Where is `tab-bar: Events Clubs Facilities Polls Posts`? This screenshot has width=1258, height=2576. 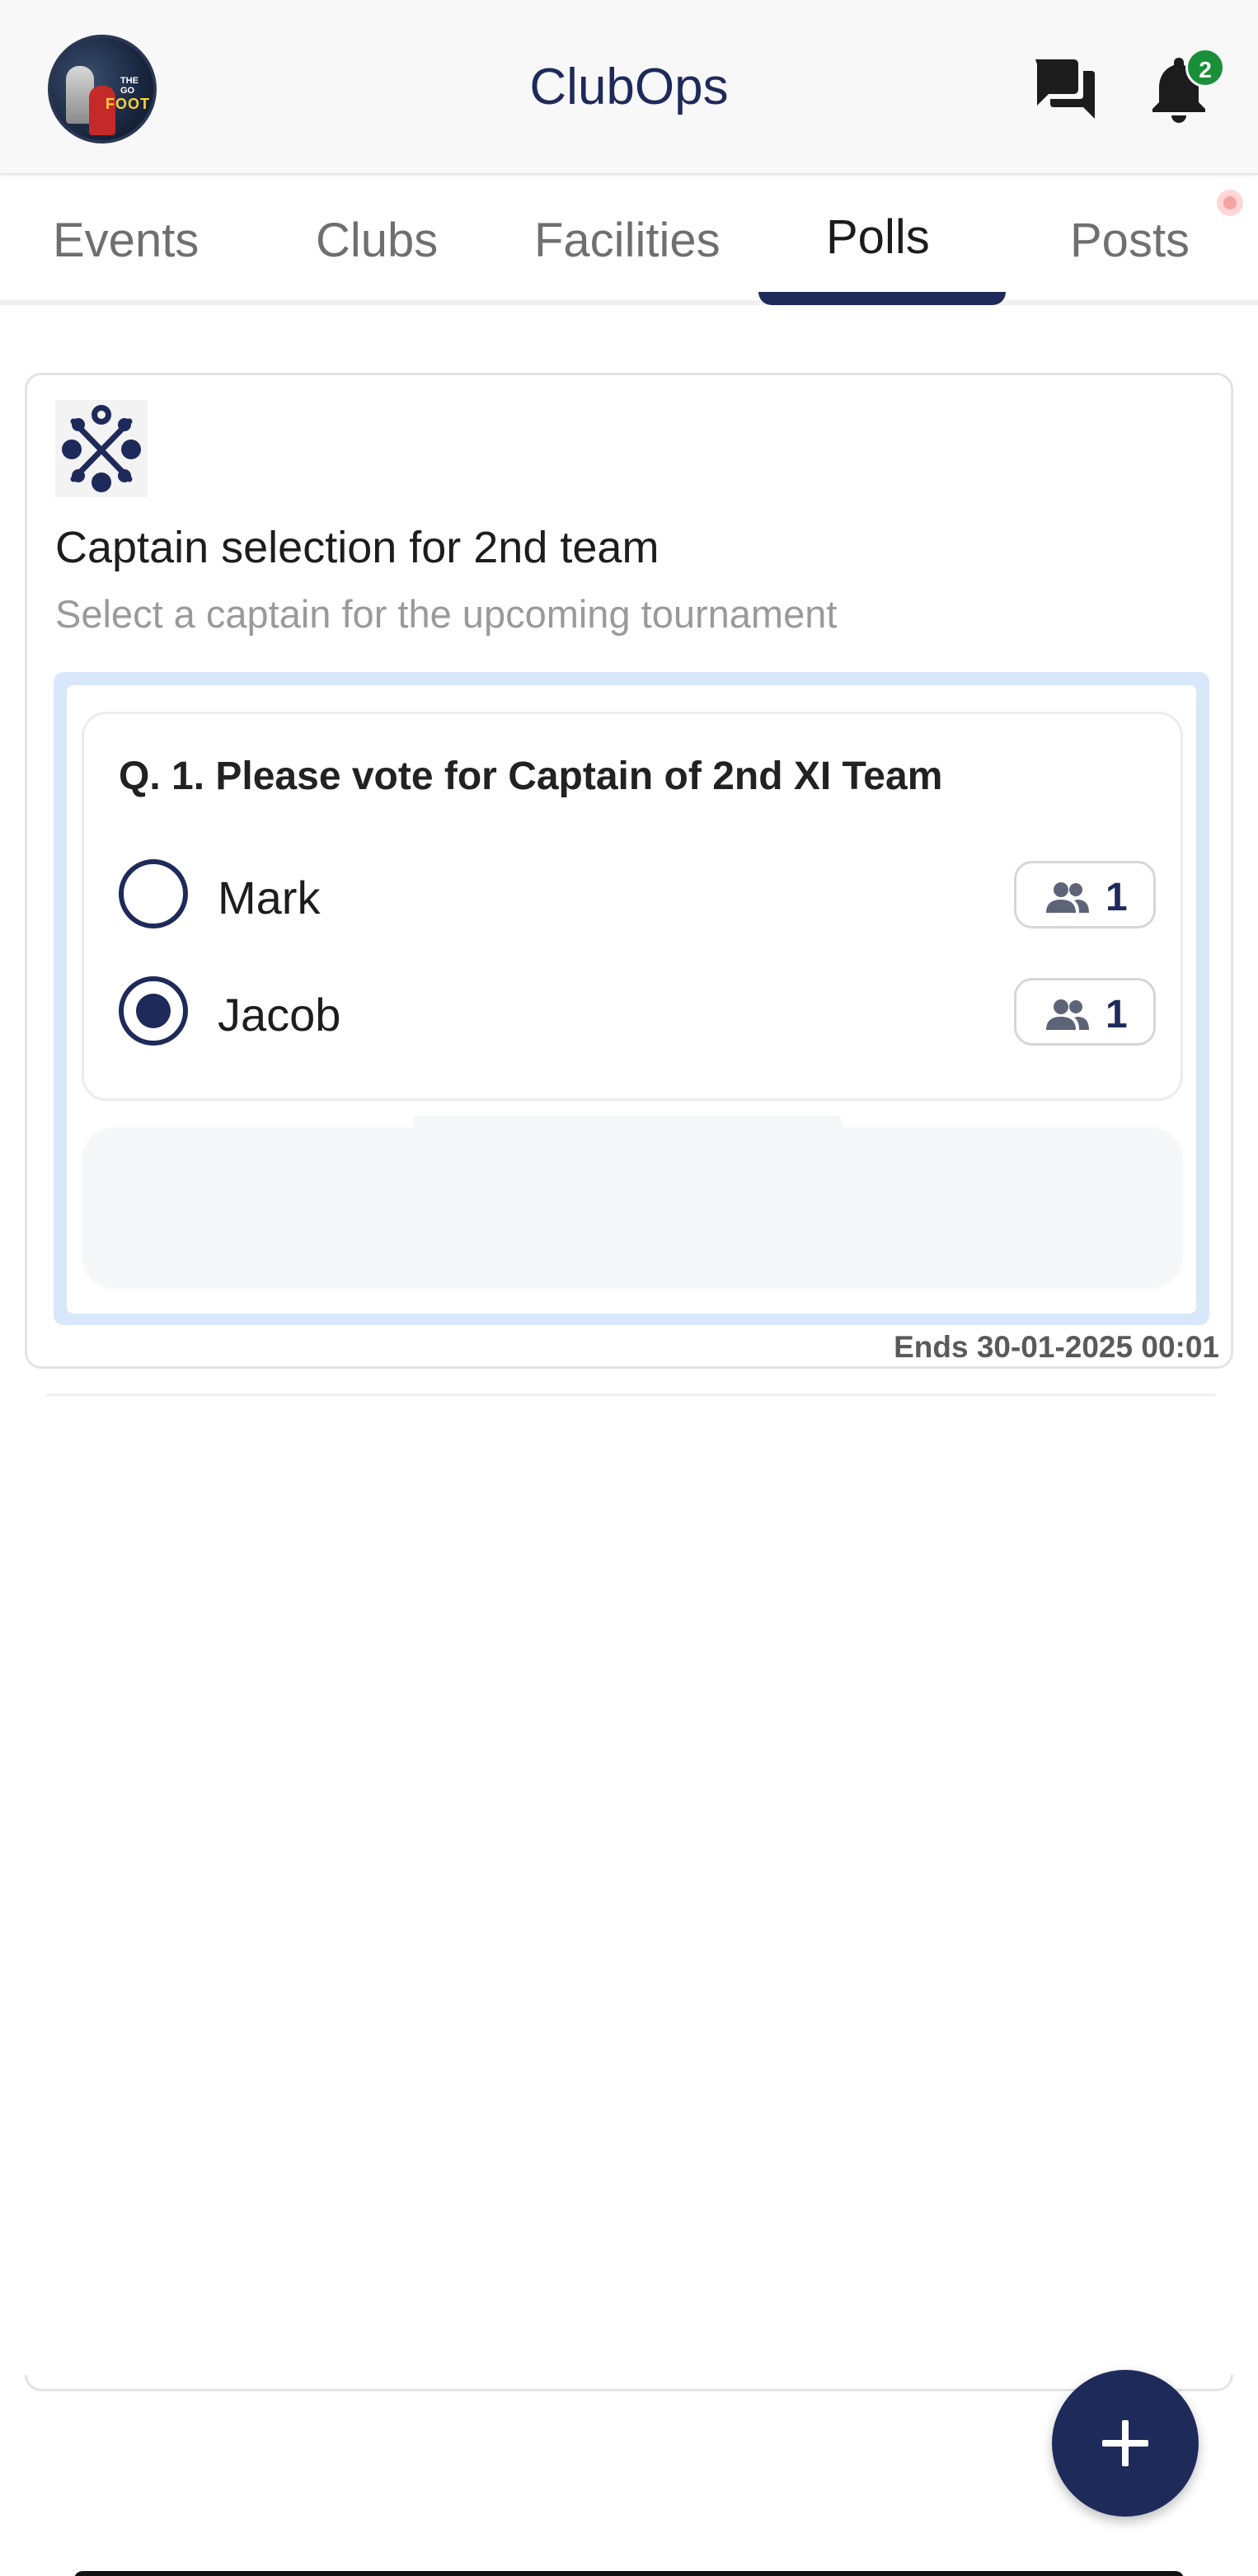
tab-bar: Events Clubs Facilities Polls Posts is located at coordinates (629, 240).